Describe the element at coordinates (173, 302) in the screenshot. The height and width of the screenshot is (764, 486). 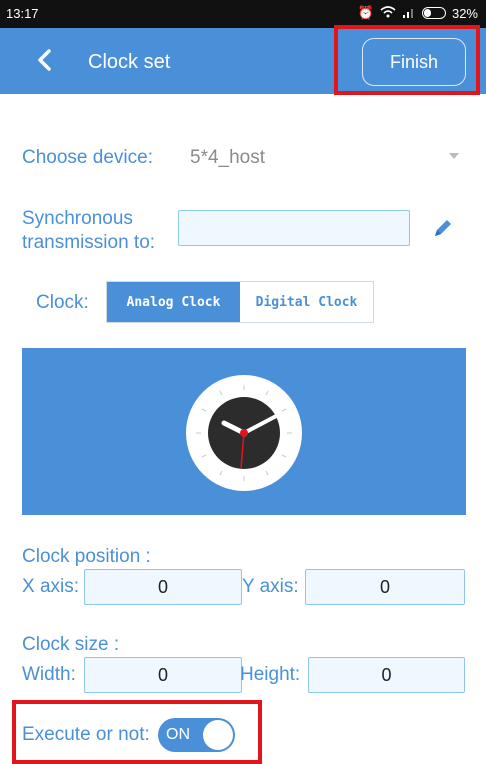
I see `analog-clock-tab: Analog Clock` at that location.